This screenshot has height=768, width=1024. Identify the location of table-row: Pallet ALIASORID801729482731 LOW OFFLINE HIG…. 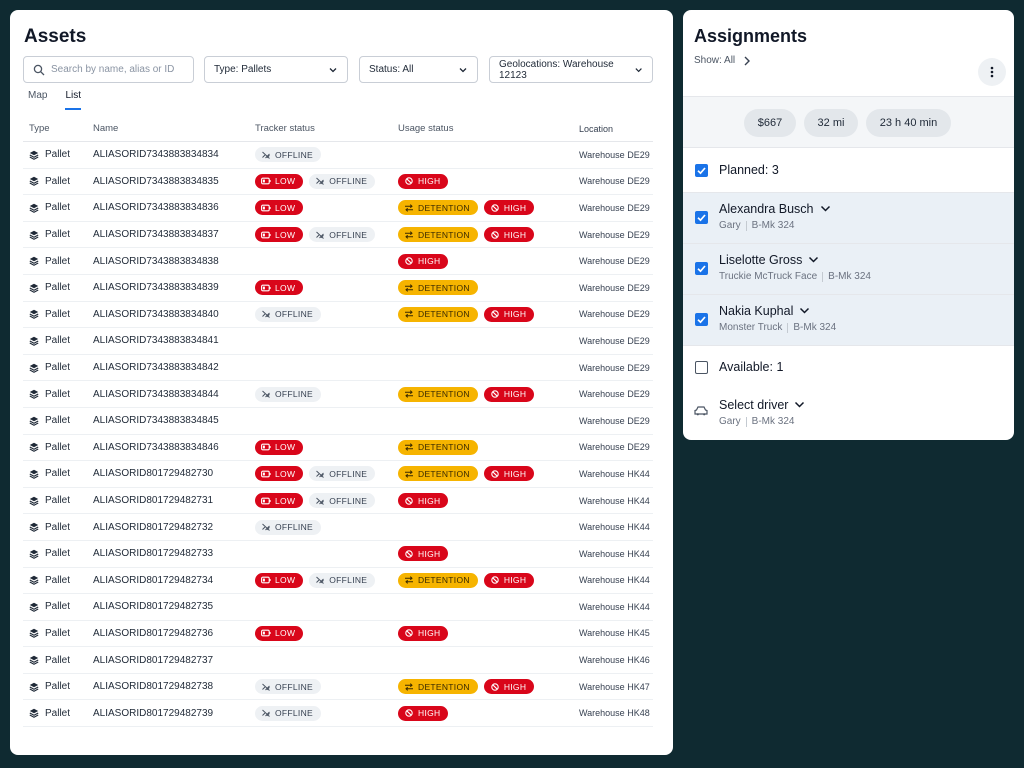
(338, 501).